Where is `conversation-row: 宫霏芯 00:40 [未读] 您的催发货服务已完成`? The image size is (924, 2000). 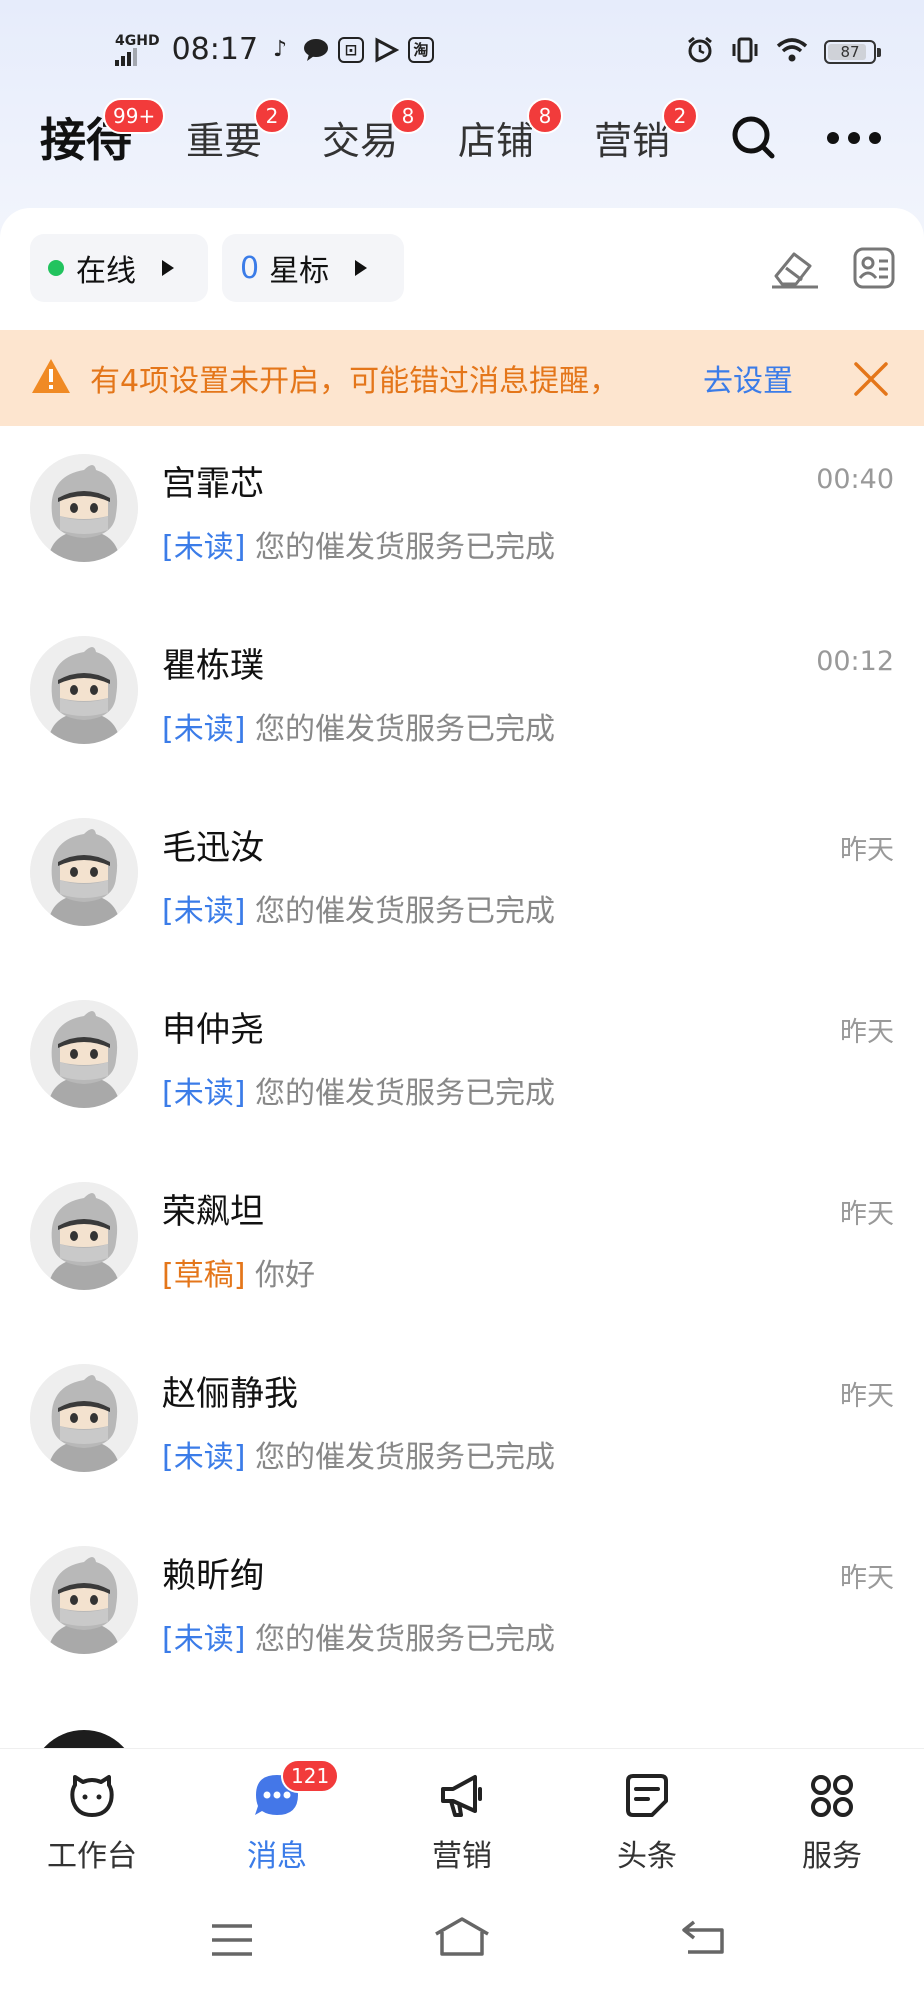
conversation-row: 宫霏芯 00:40 [未读] 您的催发货服务已完成 is located at coordinates (462, 517).